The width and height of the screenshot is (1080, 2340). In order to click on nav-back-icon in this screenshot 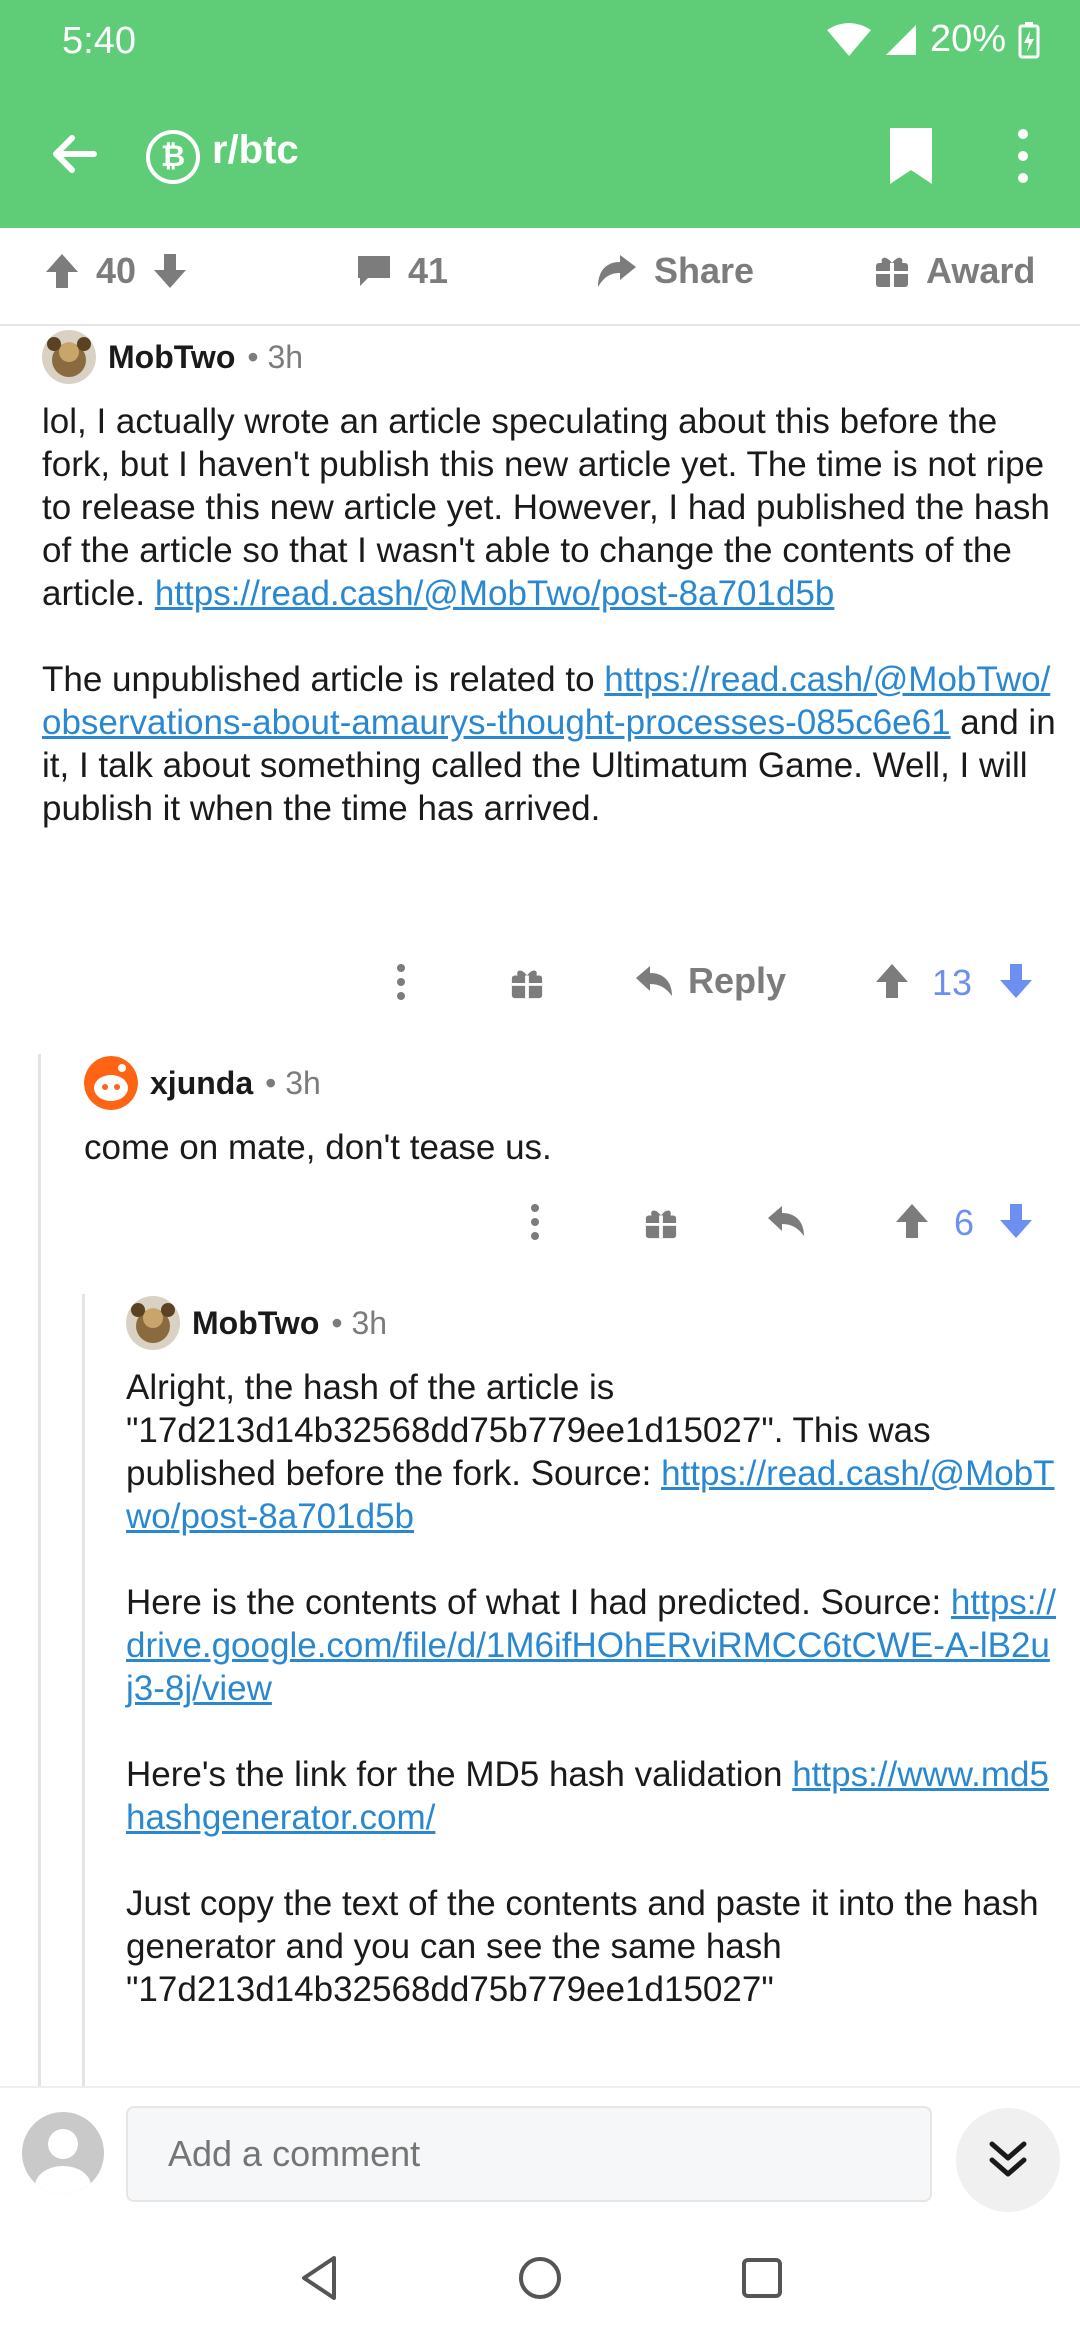, I will do `click(320, 2278)`.